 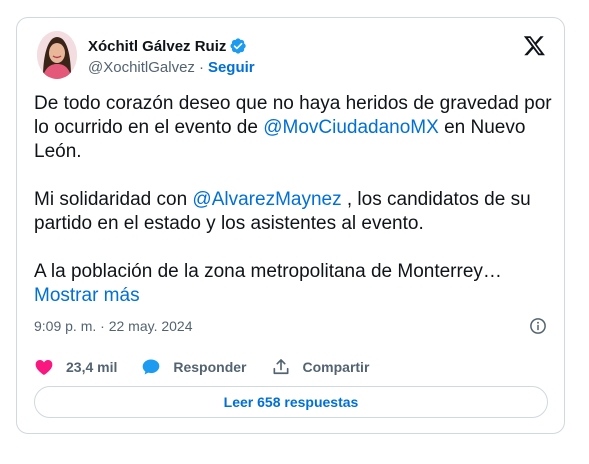 What do you see at coordinates (210, 367) in the screenshot?
I see `reply-label: Responder` at bounding box center [210, 367].